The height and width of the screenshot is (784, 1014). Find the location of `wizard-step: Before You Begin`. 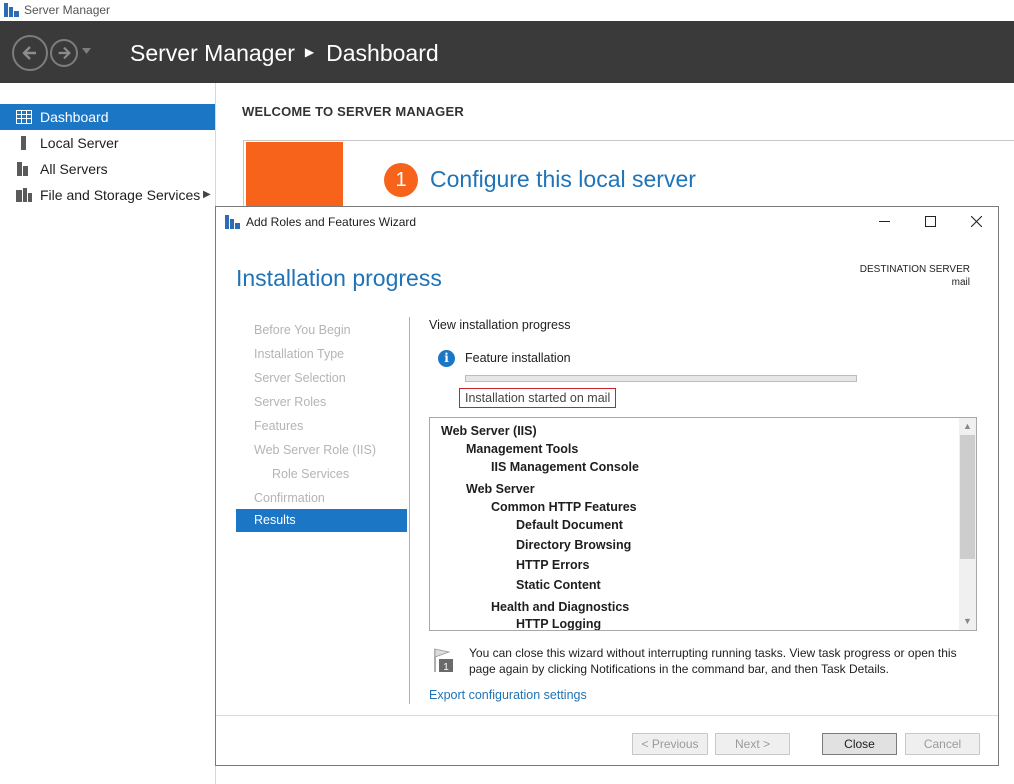

wizard-step: Before You Begin is located at coordinates (302, 330).